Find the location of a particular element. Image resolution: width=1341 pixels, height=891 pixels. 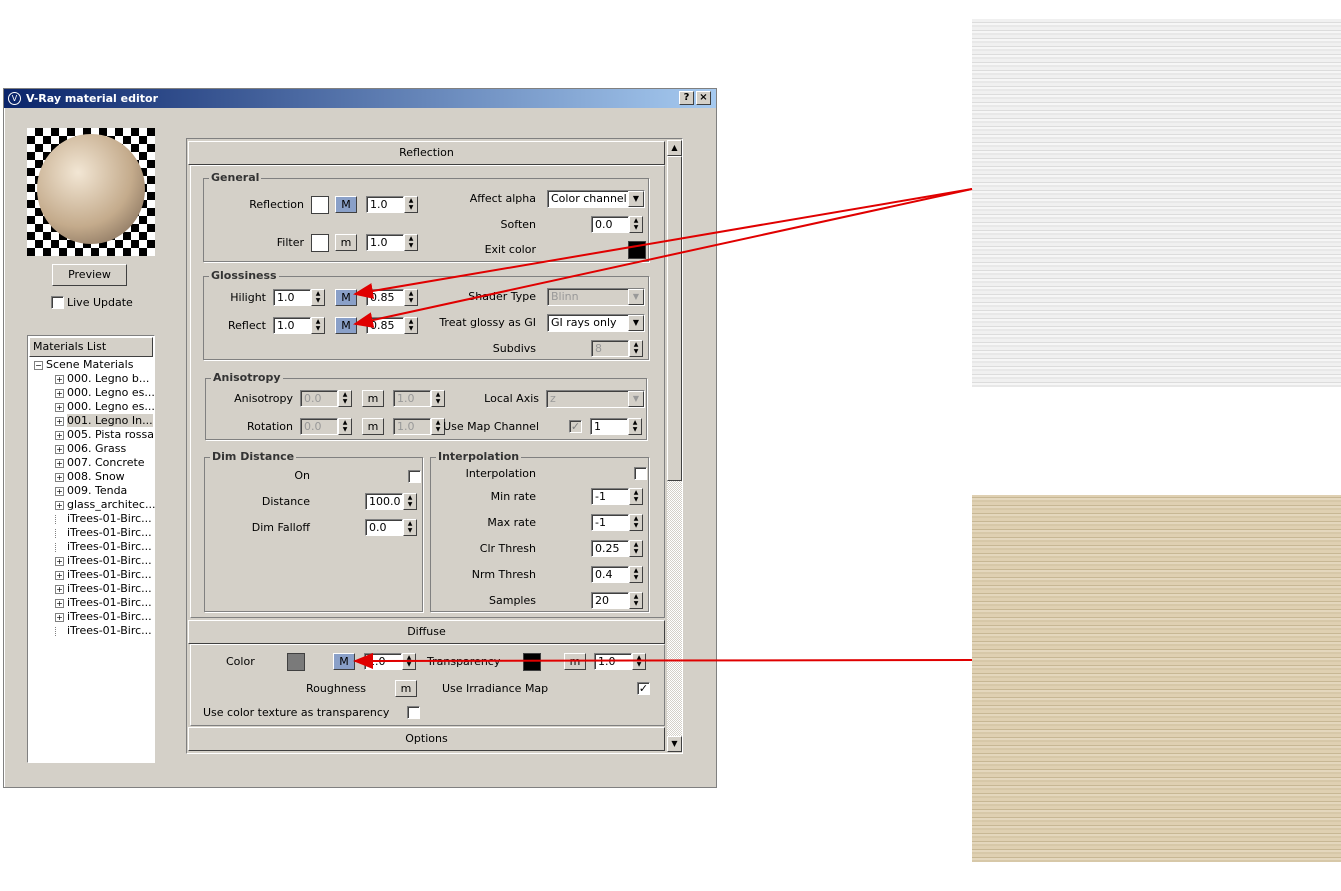

arrow-to-reflect is located at coordinates (663, 258).